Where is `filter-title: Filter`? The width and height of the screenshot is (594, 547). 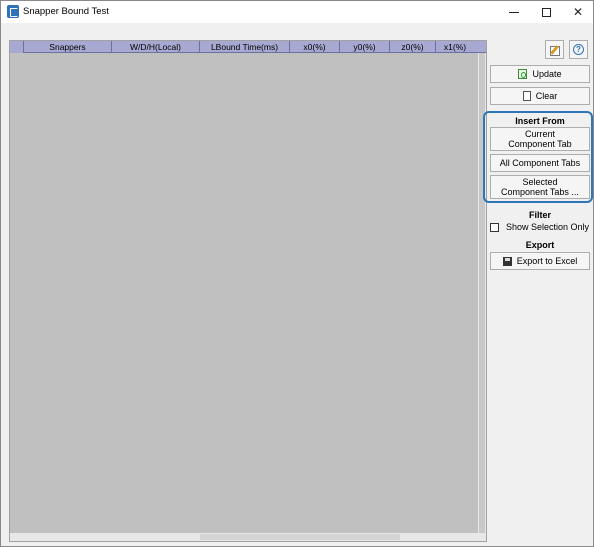
filter-title: Filter is located at coordinates (539, 215).